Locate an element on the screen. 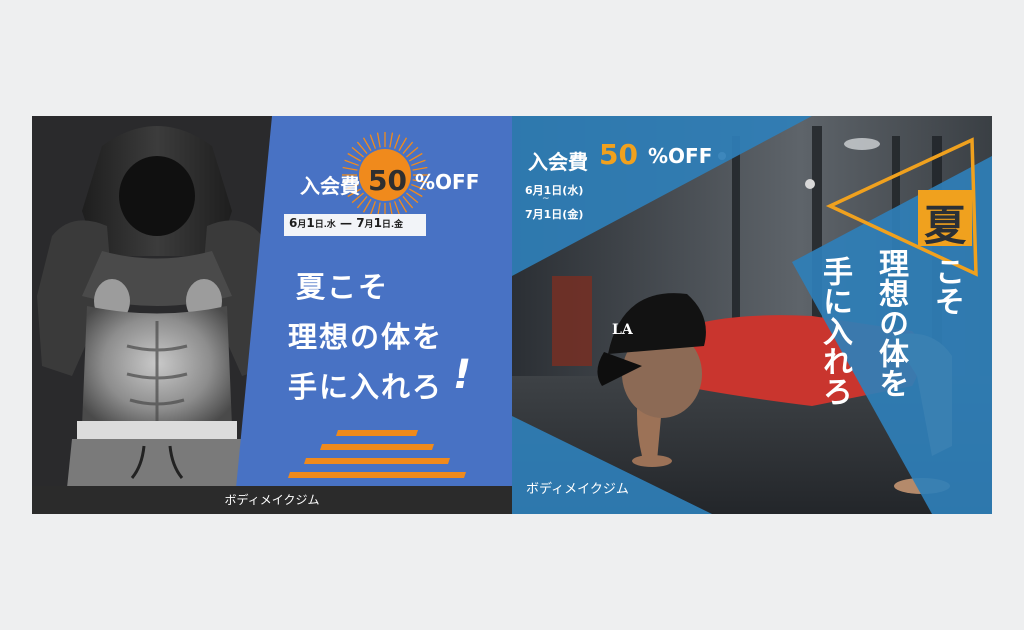 The width and height of the screenshot is (1024, 630). orange-stripes is located at coordinates (377, 454).